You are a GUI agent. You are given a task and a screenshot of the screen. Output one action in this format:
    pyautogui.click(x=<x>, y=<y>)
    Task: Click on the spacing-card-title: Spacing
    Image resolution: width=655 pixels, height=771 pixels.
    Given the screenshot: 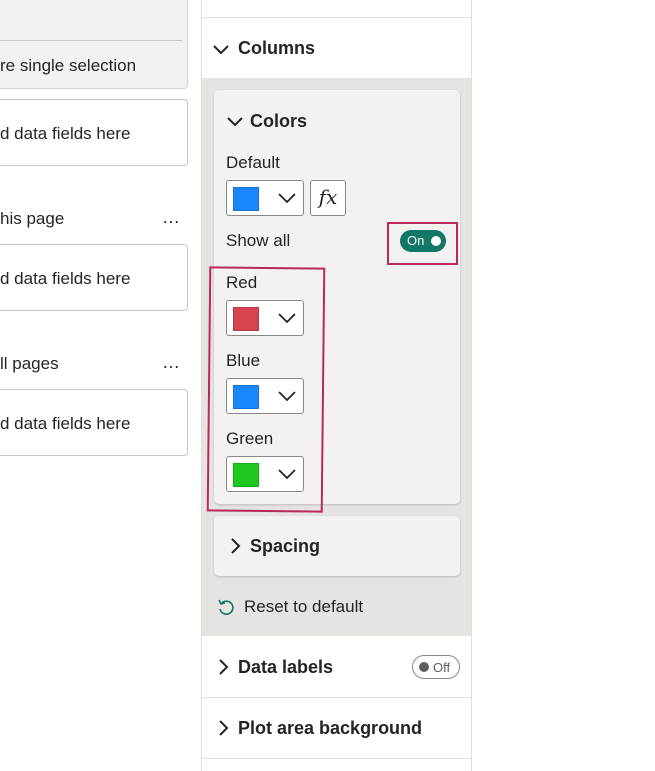 What is the action you would take?
    pyautogui.click(x=285, y=546)
    